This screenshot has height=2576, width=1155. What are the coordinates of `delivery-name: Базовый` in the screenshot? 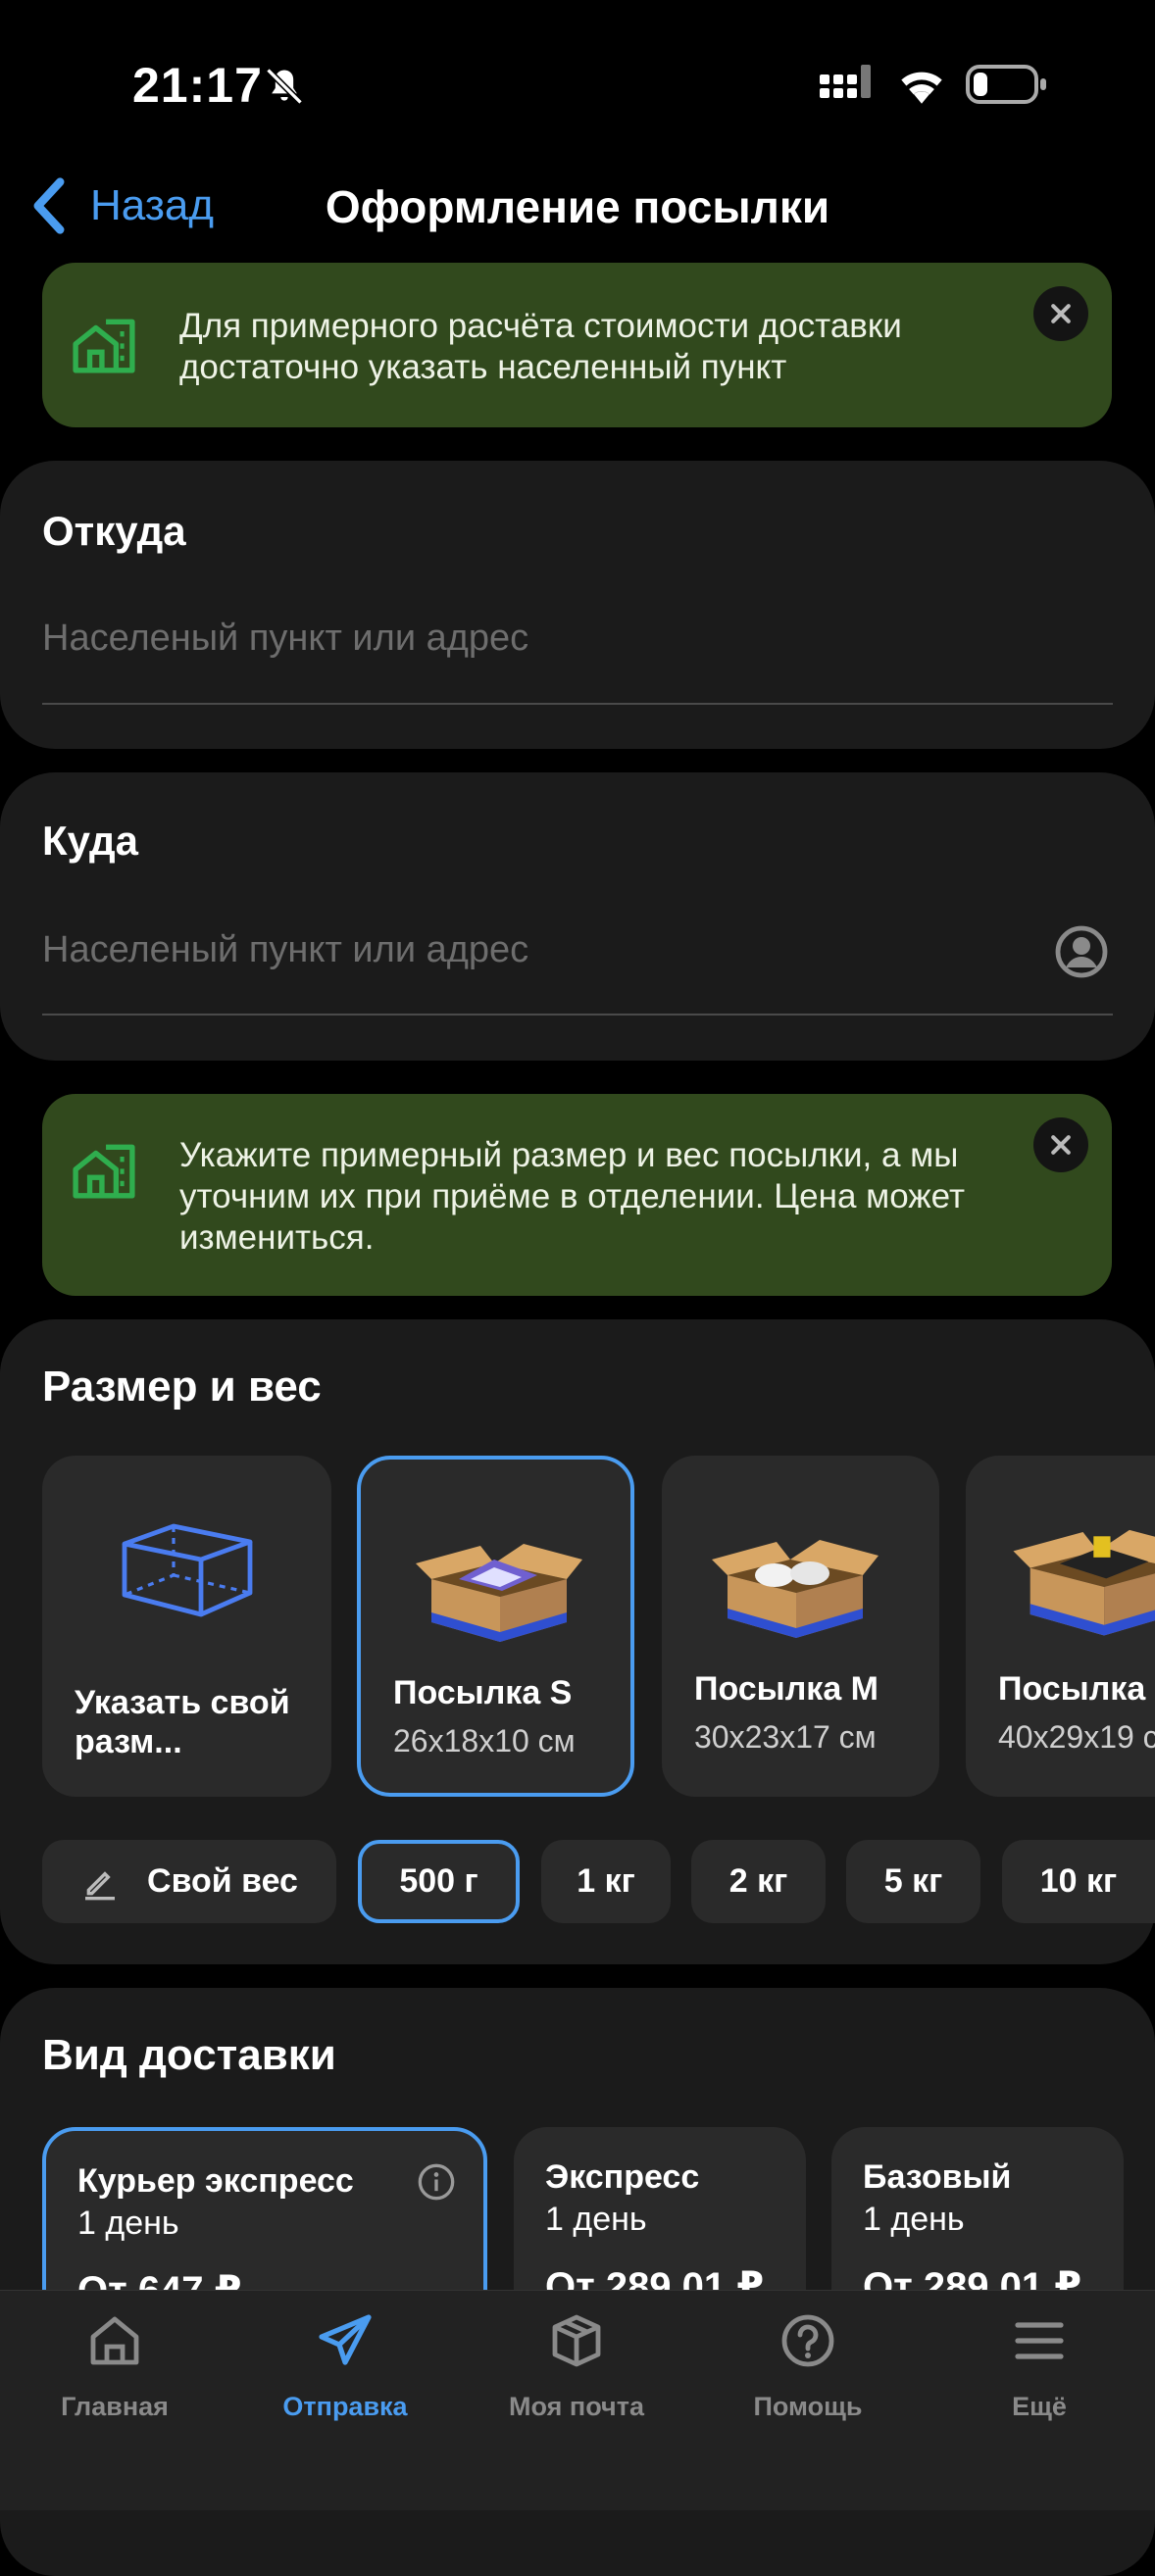 It's located at (937, 2177).